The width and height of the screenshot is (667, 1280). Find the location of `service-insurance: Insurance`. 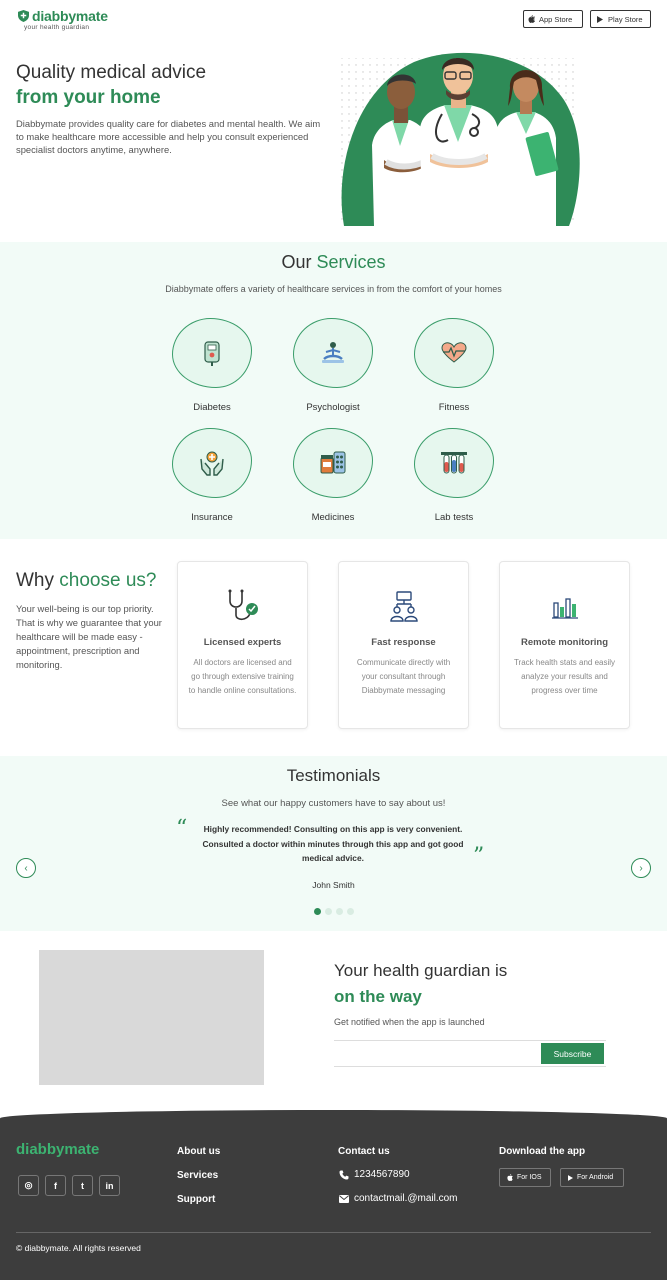

service-insurance: Insurance is located at coordinates (212, 475).